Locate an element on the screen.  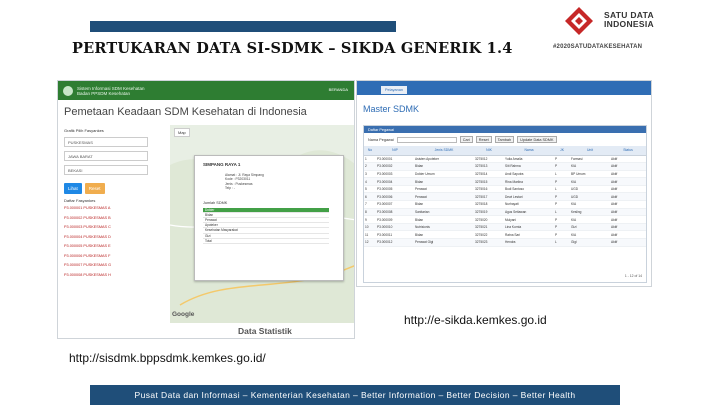
table-row: 9 P3.000009 Bidan 3275020 Mulyani P KIA Aktif is located at coordinates (505, 219).